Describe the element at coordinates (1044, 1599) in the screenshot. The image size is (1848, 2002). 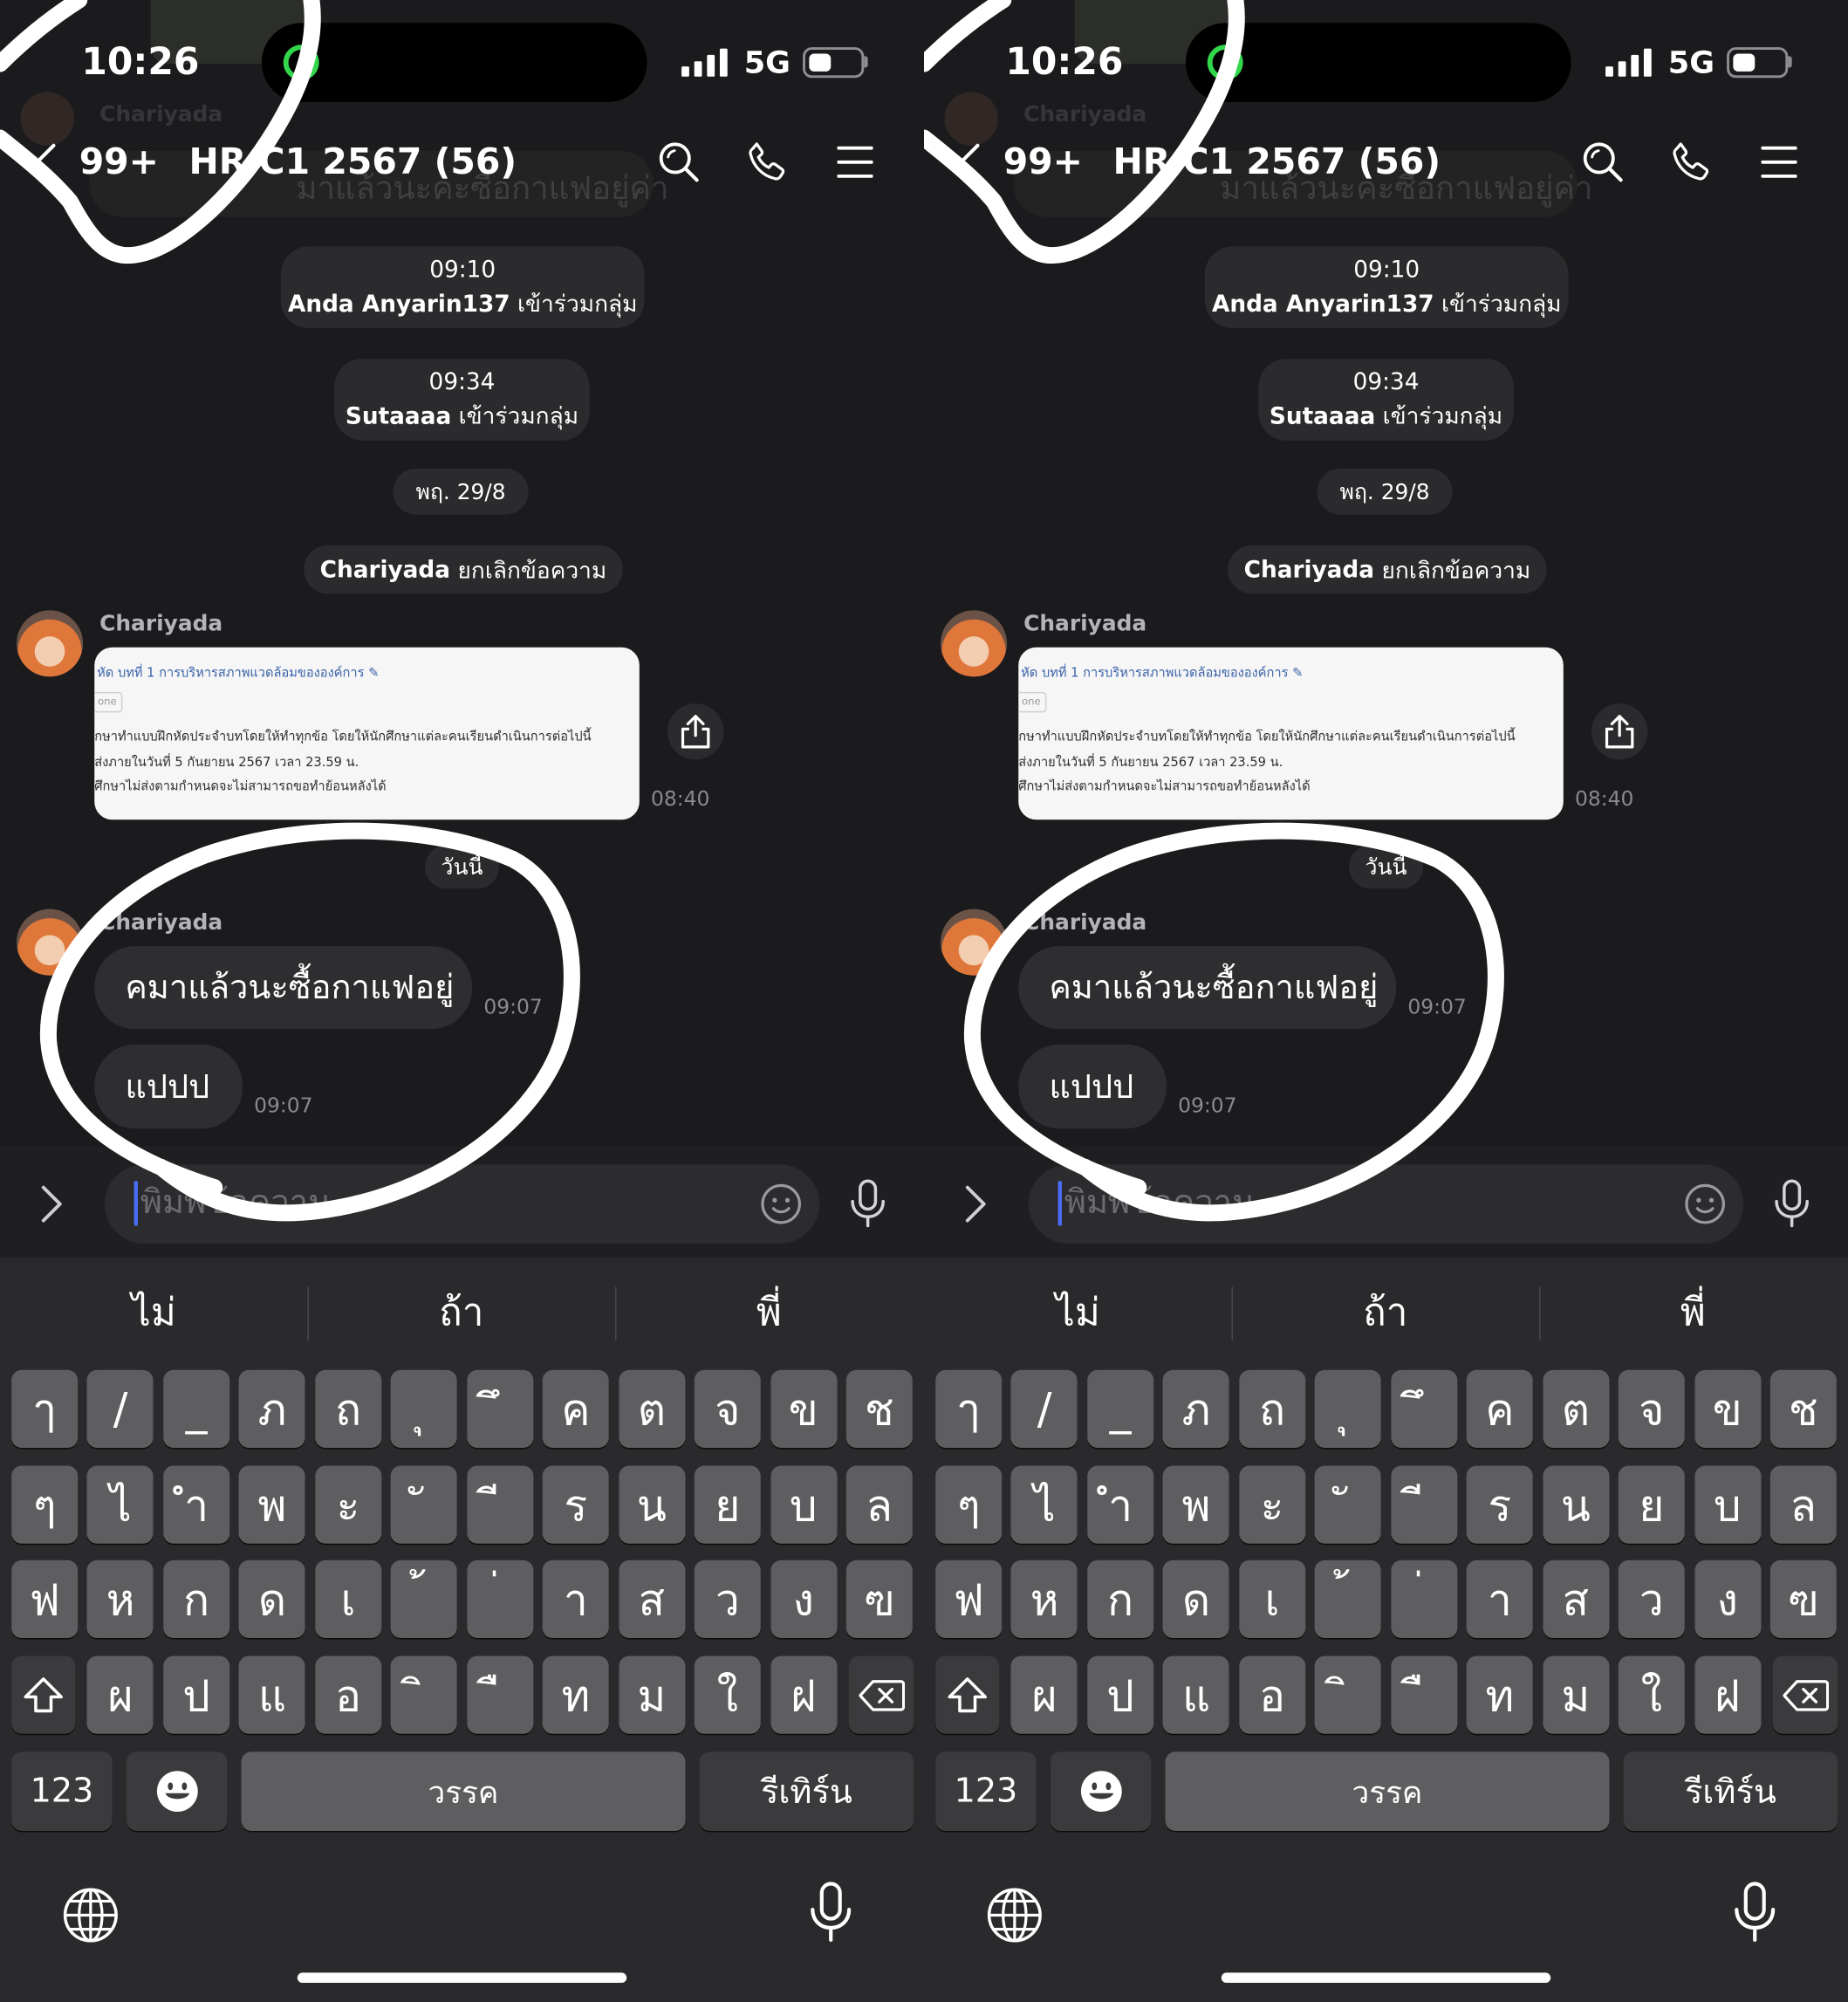
I see `keyboard-key: ห` at that location.